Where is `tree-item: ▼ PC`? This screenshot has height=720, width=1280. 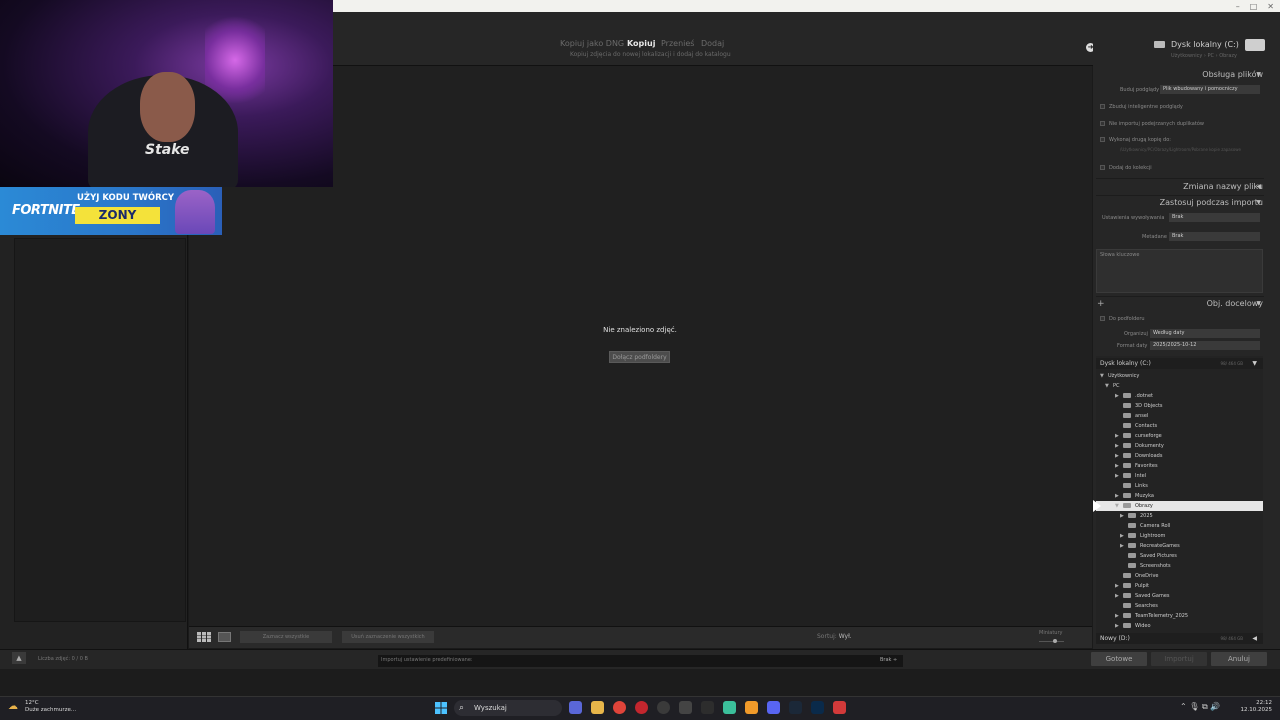
tree-item: ▼ PC is located at coordinates (1112, 386).